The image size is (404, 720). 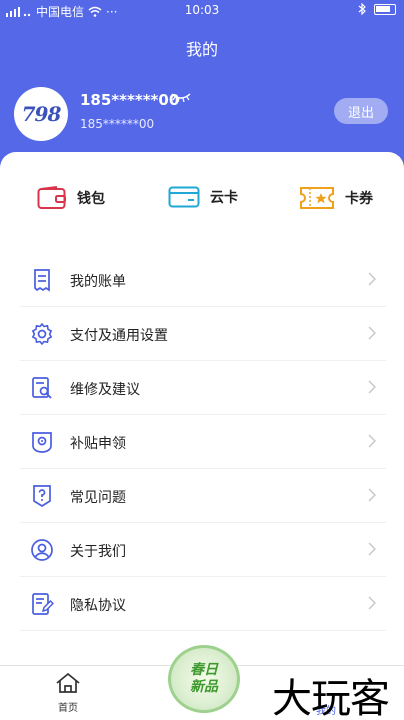 I want to click on status-bar: 中国电信 ··· 10:03, so click(x=202, y=11).